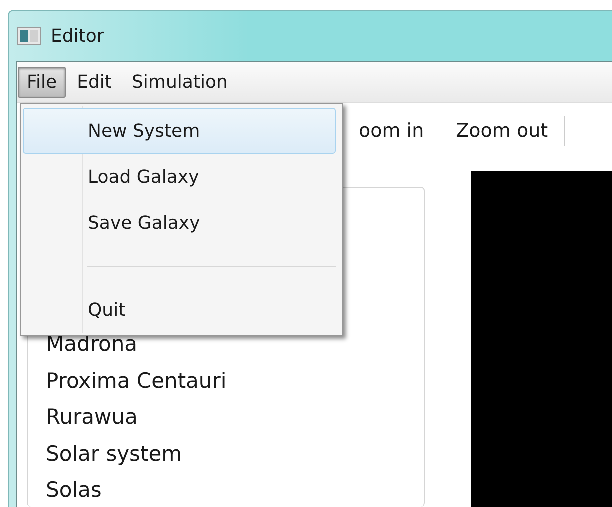 This screenshot has height=507, width=612. What do you see at coordinates (179, 177) in the screenshot?
I see `menu-entry: Load Galaxy` at bounding box center [179, 177].